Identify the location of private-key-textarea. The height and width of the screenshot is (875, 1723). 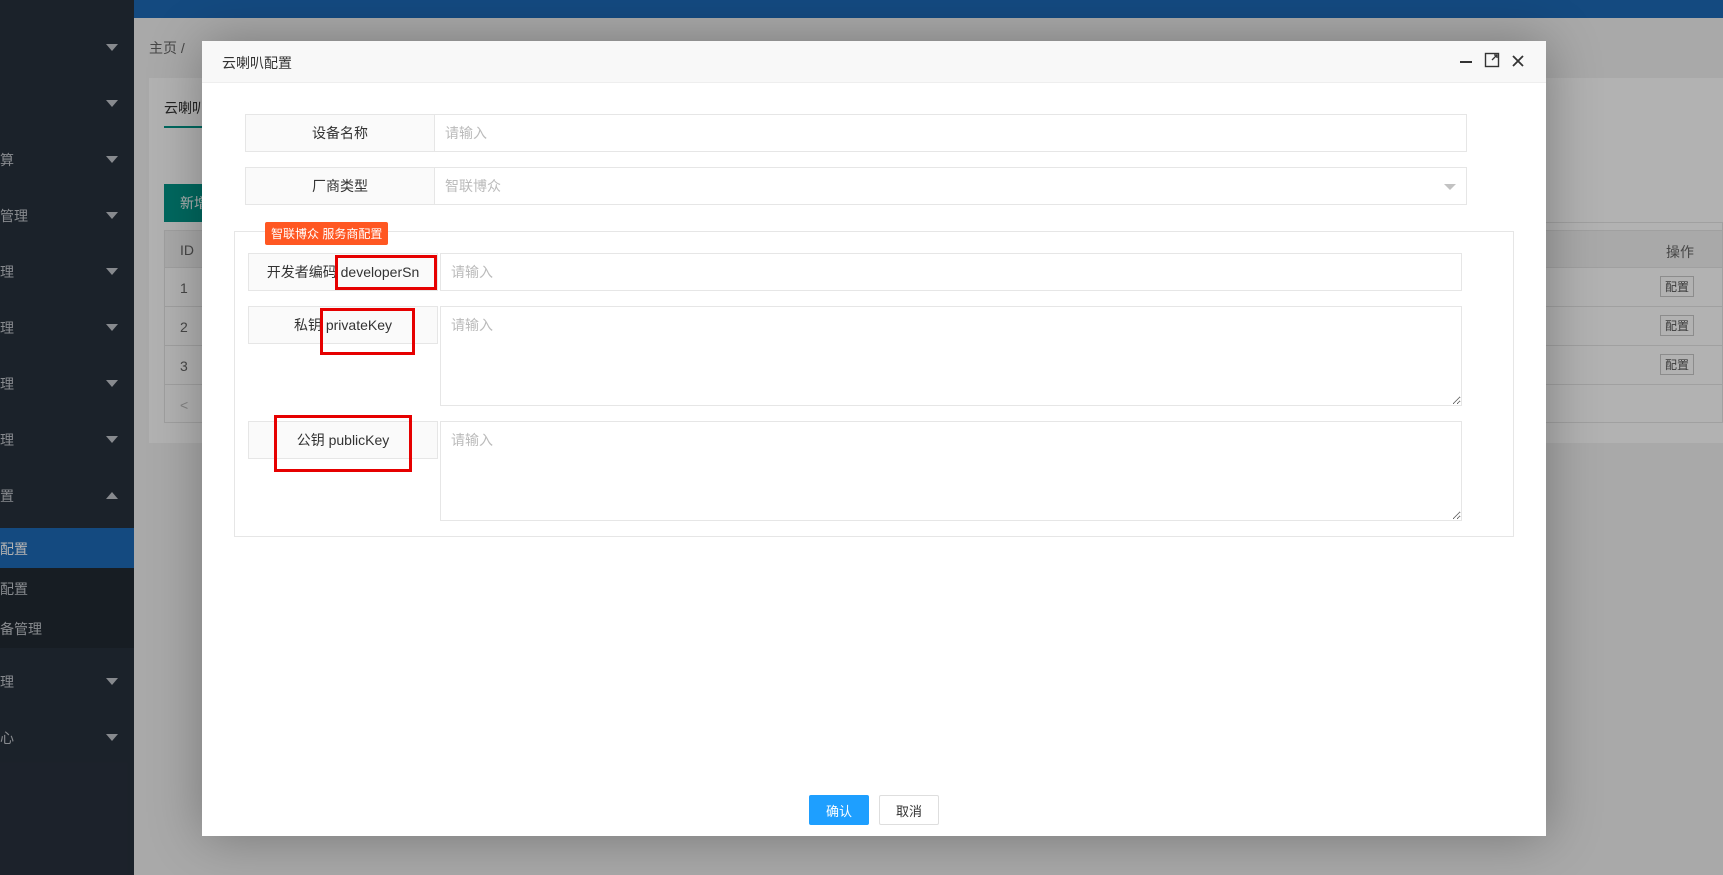
(951, 356).